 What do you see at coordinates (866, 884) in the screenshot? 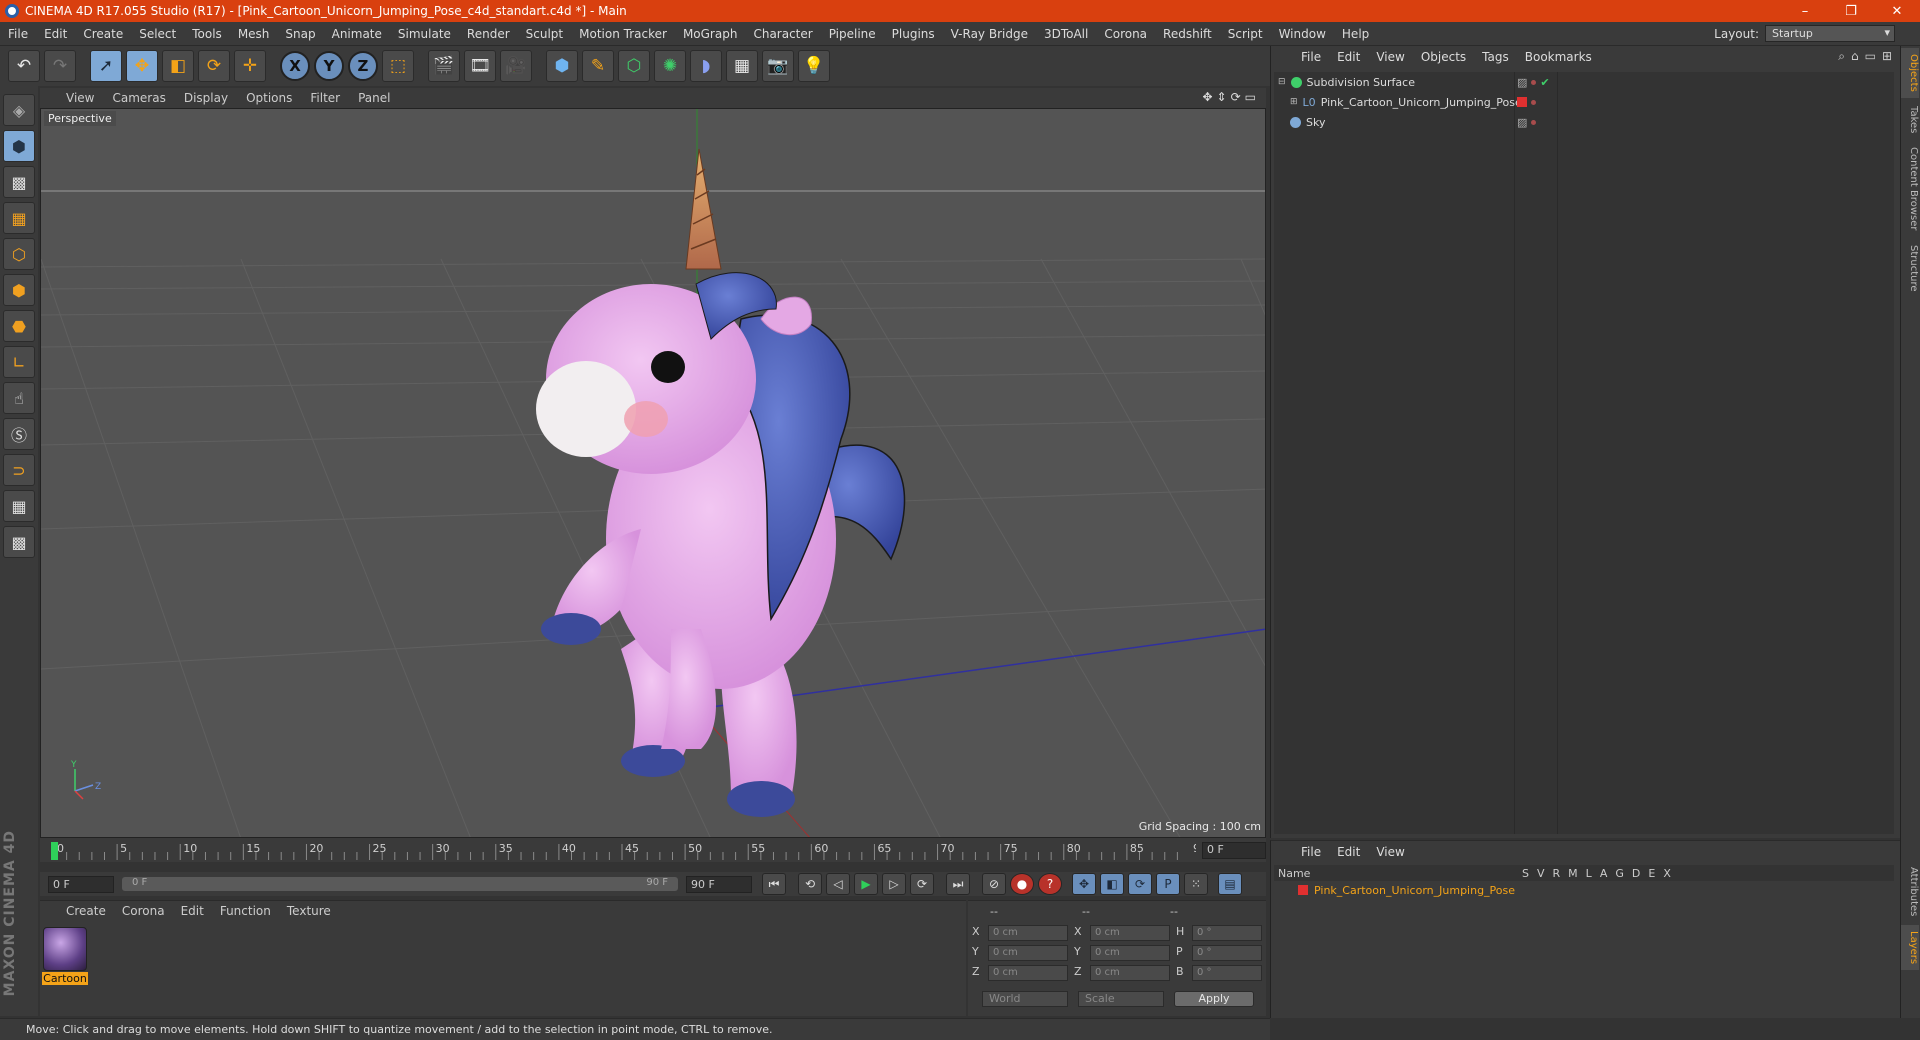
I see `play-forward-icon: ▶` at bounding box center [866, 884].